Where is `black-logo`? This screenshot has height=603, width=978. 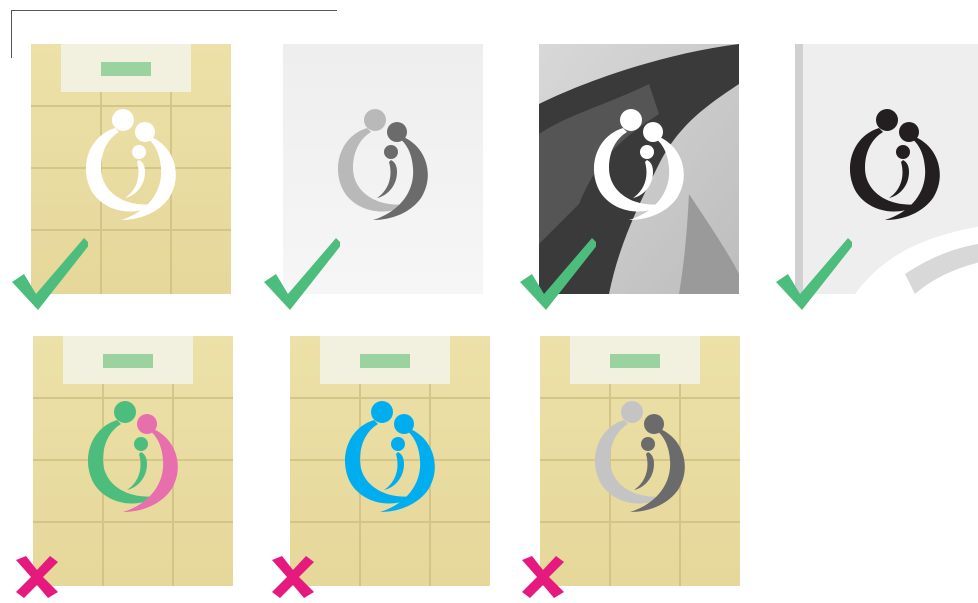
black-logo is located at coordinates (894, 164).